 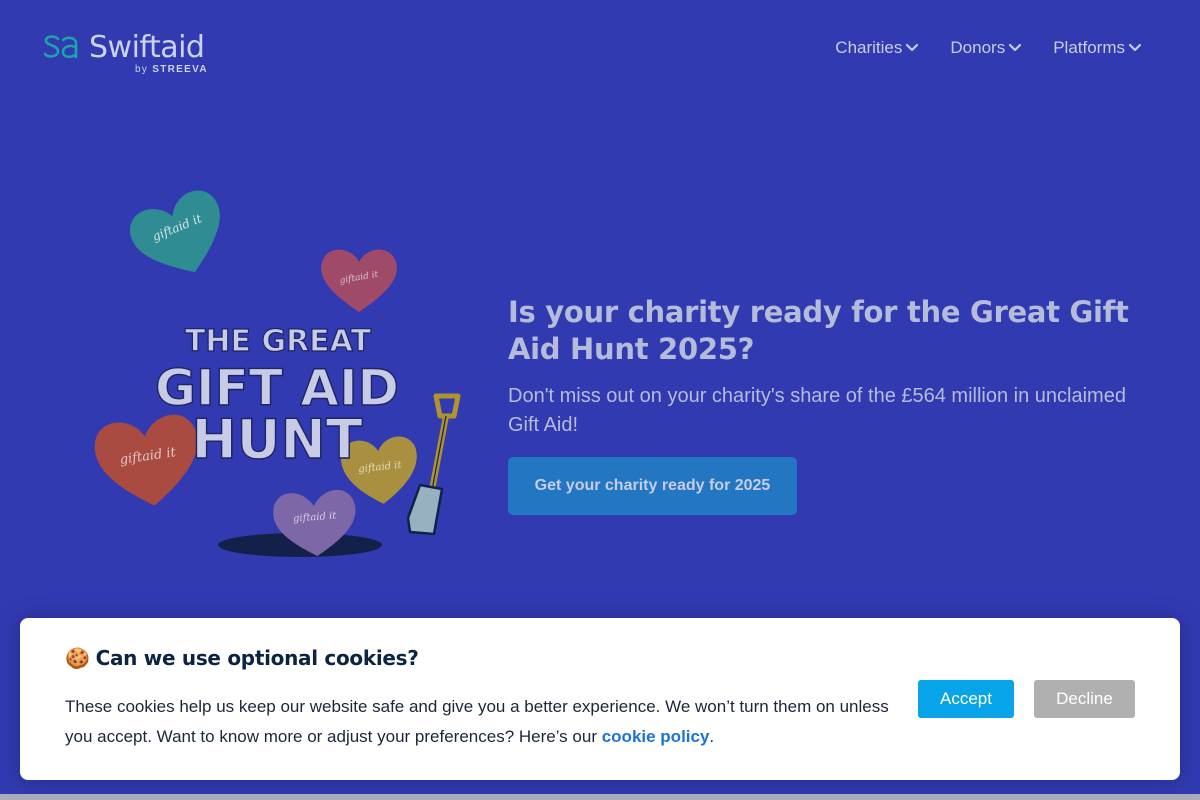 I want to click on main-nav: Charities Donors Platforms, so click(x=988, y=48).